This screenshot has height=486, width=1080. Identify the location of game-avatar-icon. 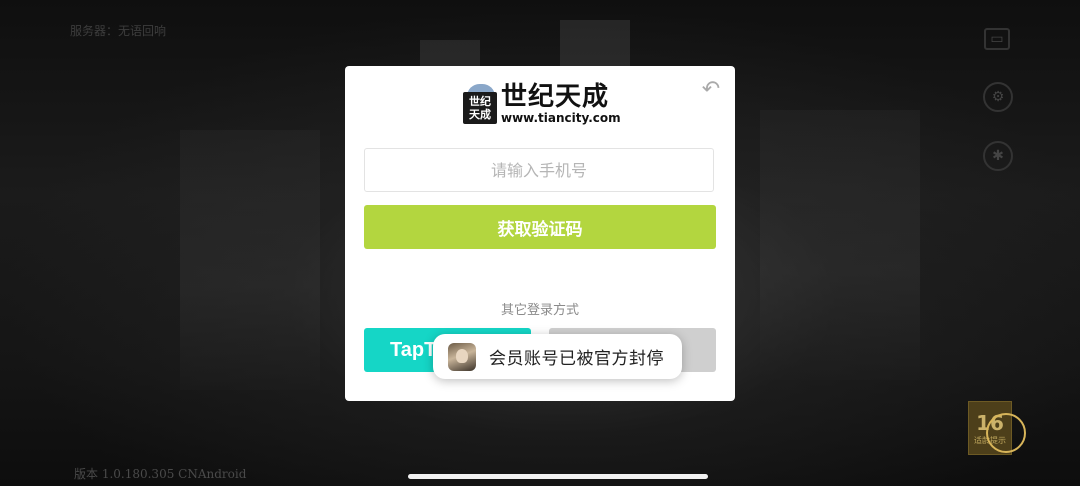
(462, 356).